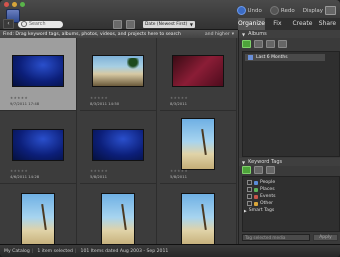 The image size is (340, 257). Describe the element at coordinates (245, 210) in the screenshot. I see `expand-triangle-icon: ▶` at that location.